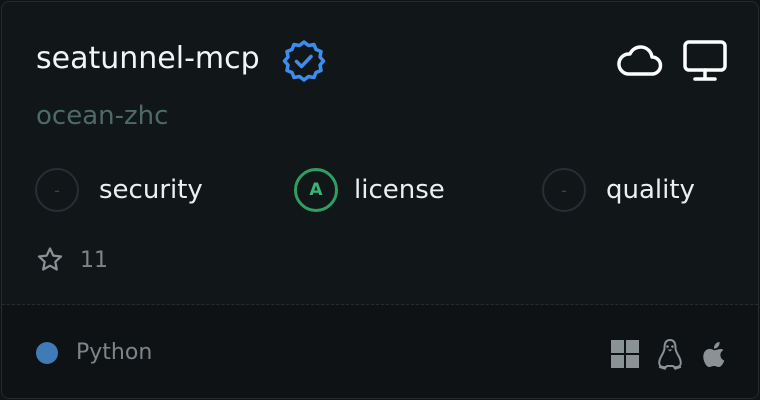  Describe the element at coordinates (47, 353) in the screenshot. I see `language-color-dot` at that location.